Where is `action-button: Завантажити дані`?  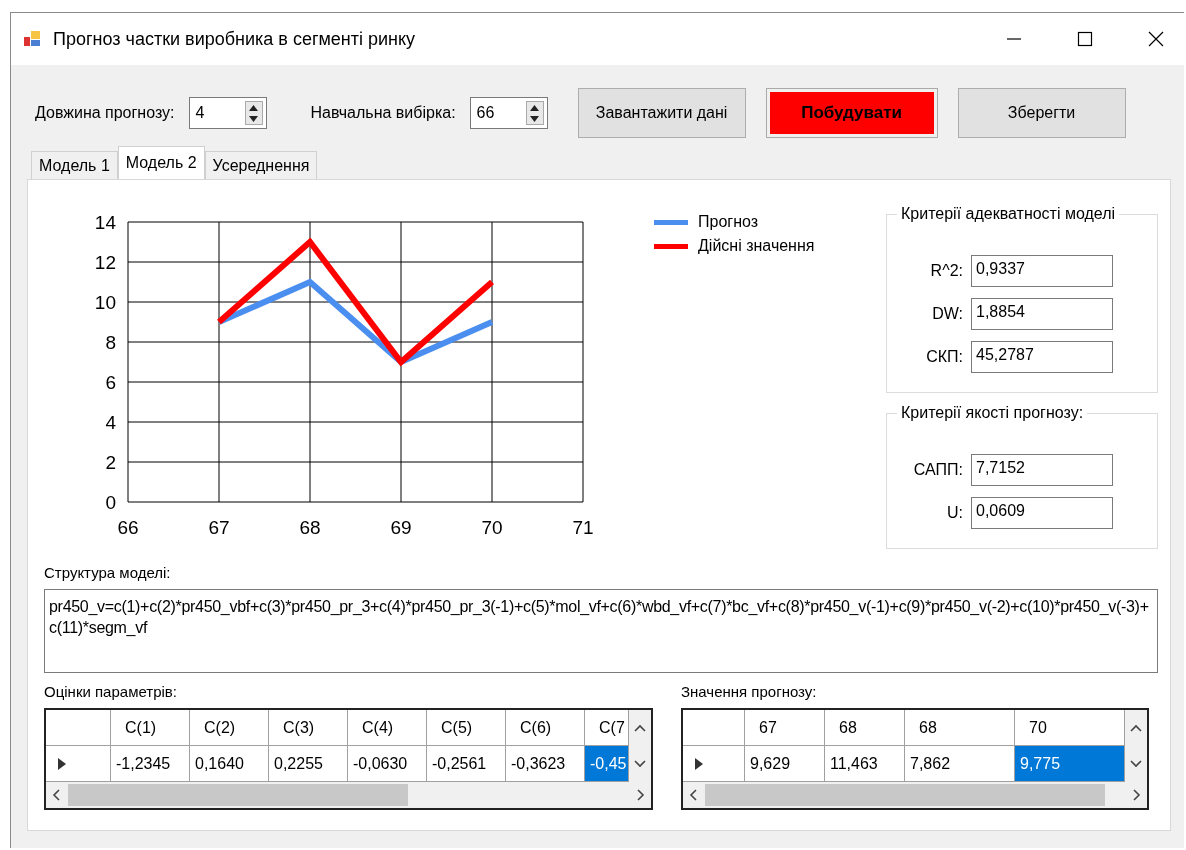
action-button: Завантажити дані is located at coordinates (661, 113).